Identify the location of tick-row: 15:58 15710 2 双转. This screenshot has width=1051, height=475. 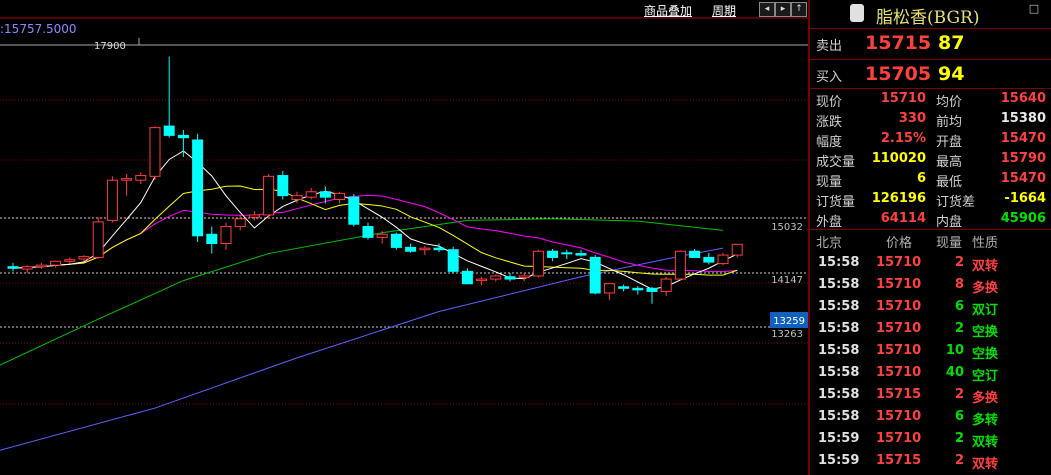
(930, 264).